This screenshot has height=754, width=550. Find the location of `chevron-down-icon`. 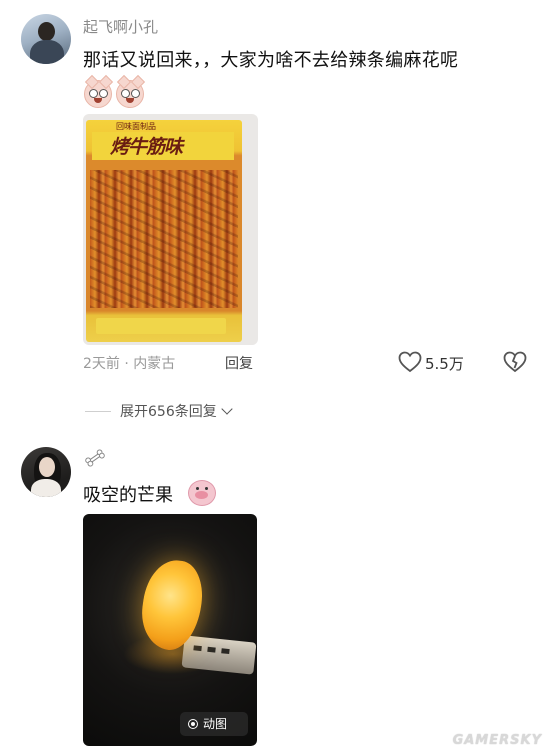

chevron-down-icon is located at coordinates (227, 409).